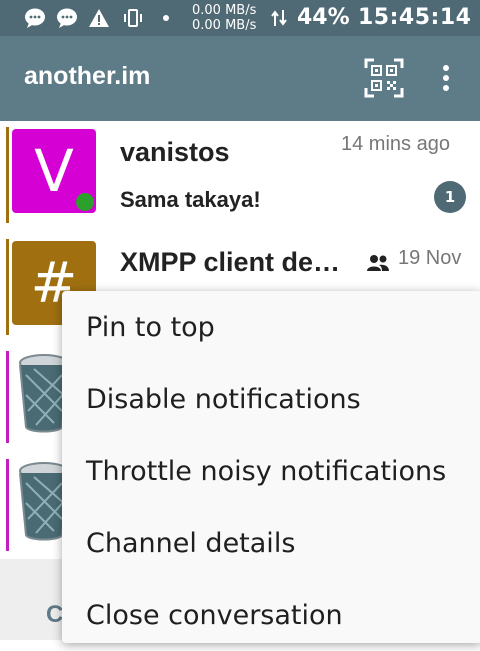 The width and height of the screenshot is (480, 651). What do you see at coordinates (224, 25) in the screenshot?
I see `network-download-speed: 0.00 MB/s` at bounding box center [224, 25].